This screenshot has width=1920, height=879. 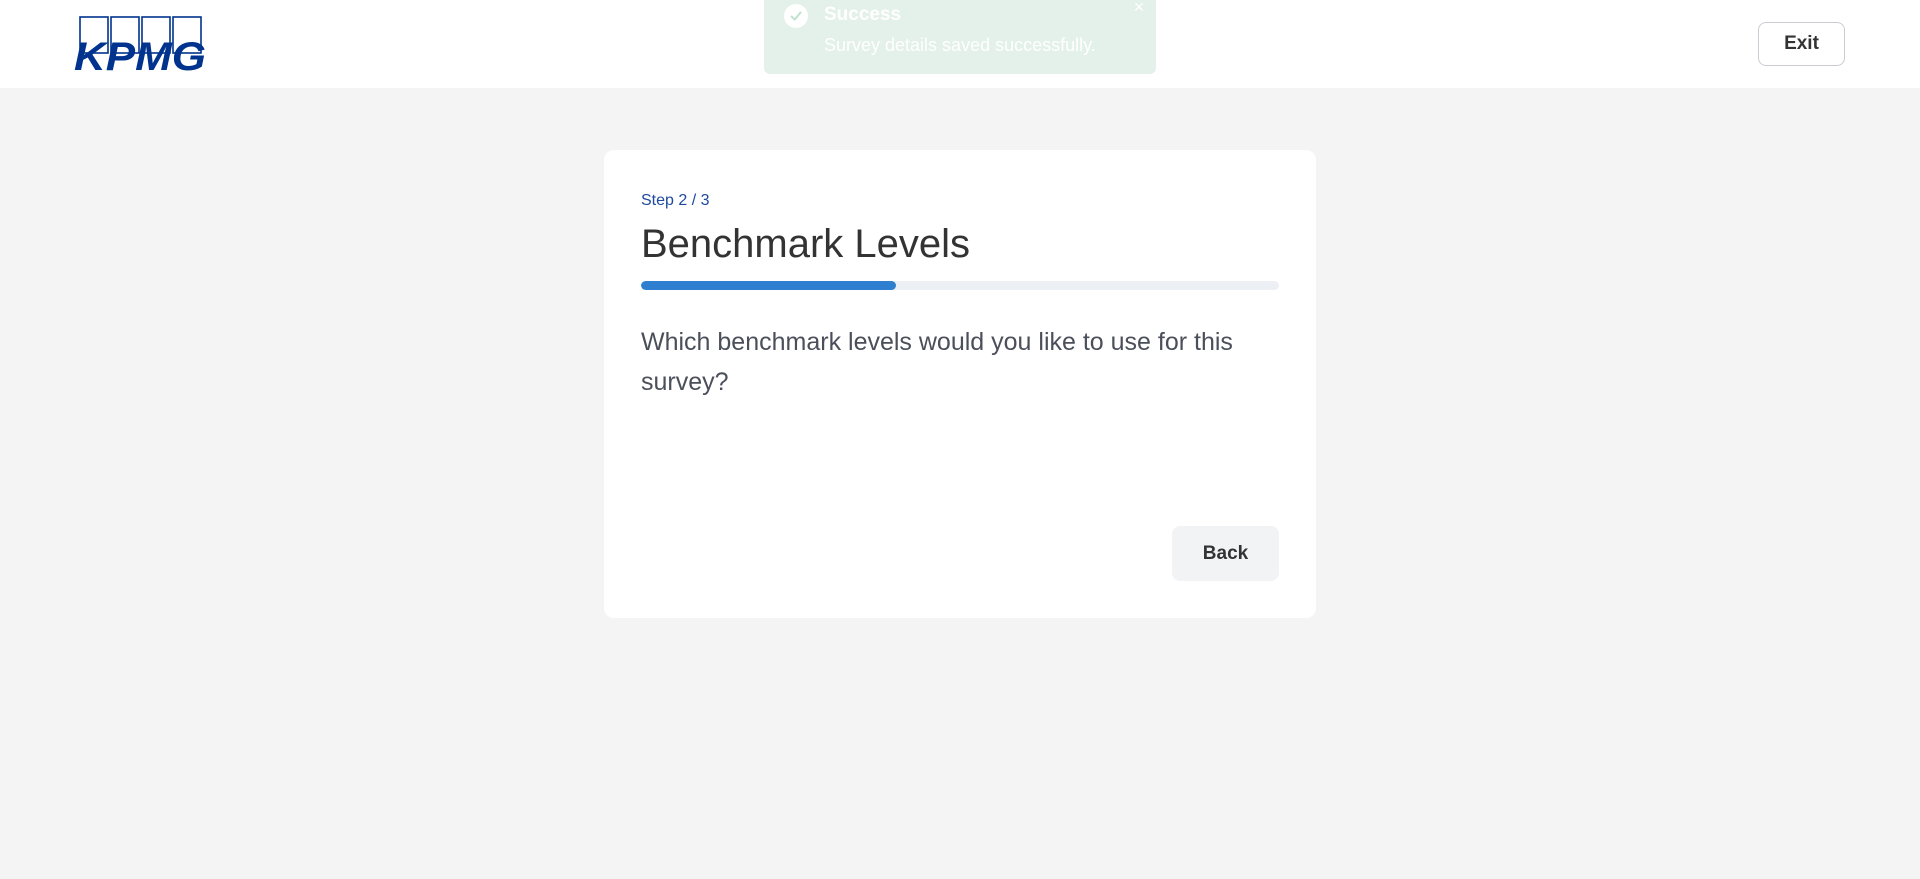 What do you see at coordinates (863, 14) in the screenshot?
I see `toast-title: Success` at bounding box center [863, 14].